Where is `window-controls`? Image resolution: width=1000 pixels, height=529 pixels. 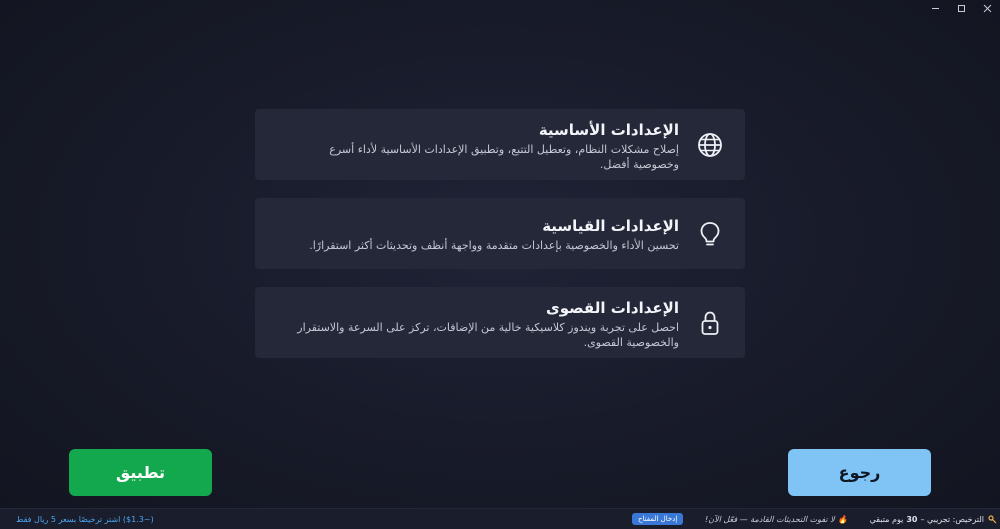
window-controls is located at coordinates (961, 8).